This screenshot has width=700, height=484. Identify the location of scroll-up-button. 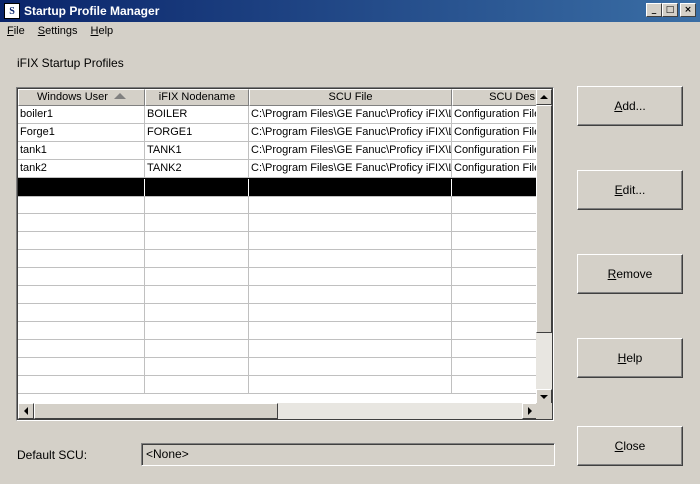
(544, 97).